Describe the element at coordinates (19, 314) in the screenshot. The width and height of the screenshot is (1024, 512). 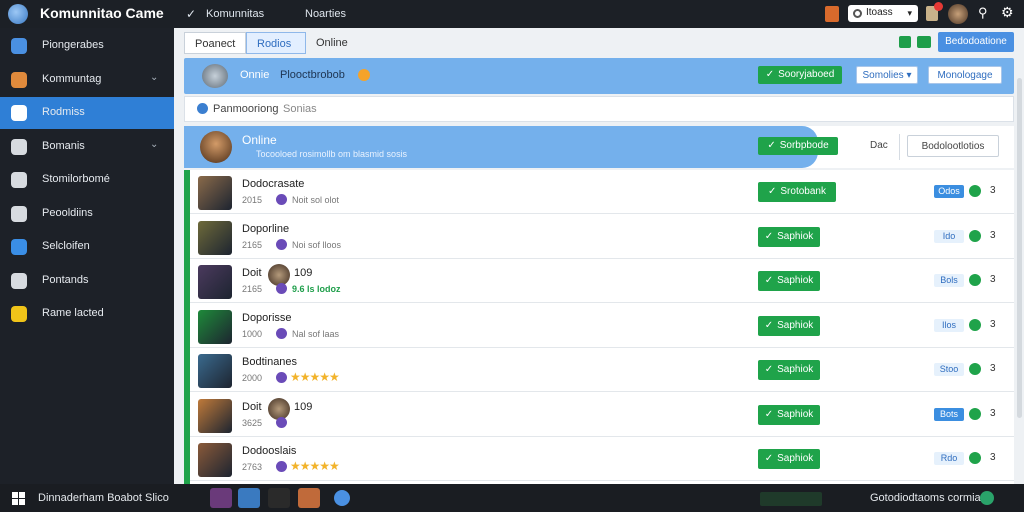
I see `smile-icon` at that location.